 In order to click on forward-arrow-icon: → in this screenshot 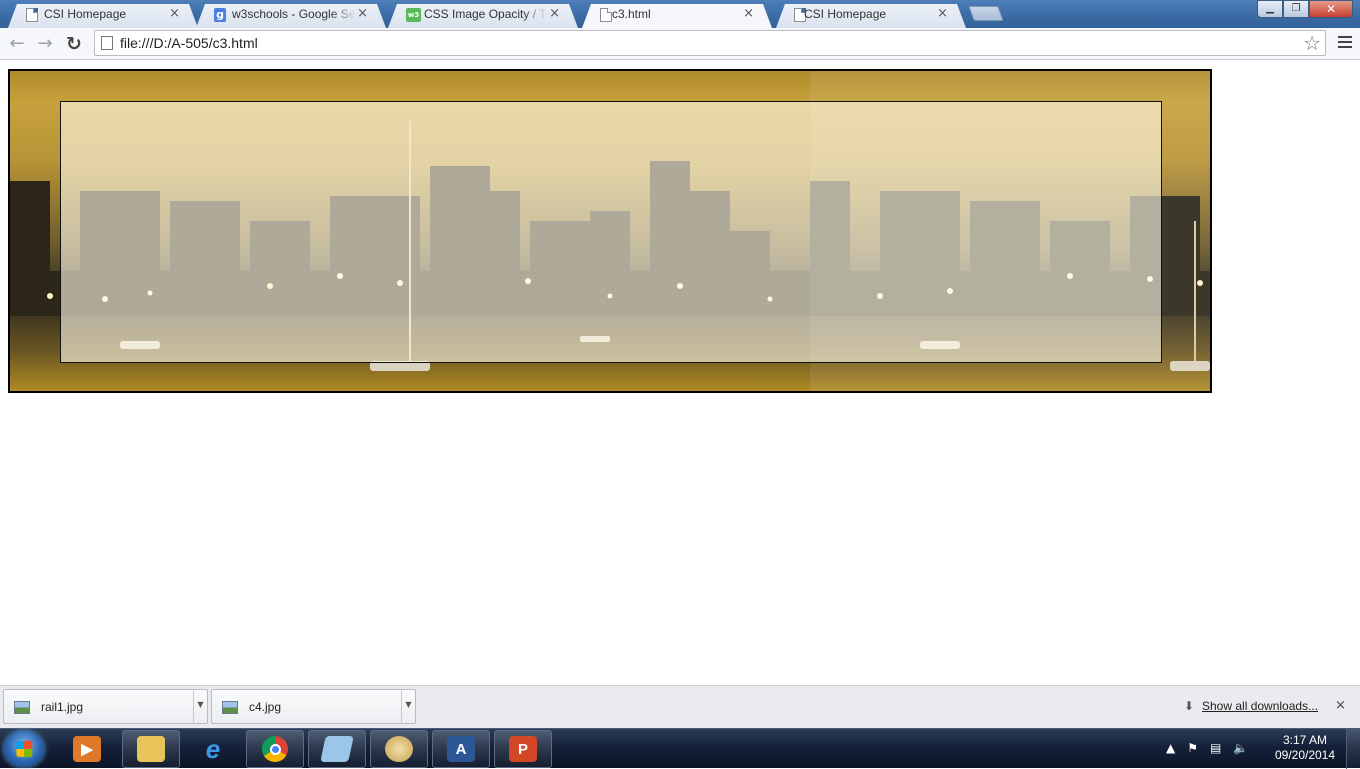, I will do `click(45, 43)`.